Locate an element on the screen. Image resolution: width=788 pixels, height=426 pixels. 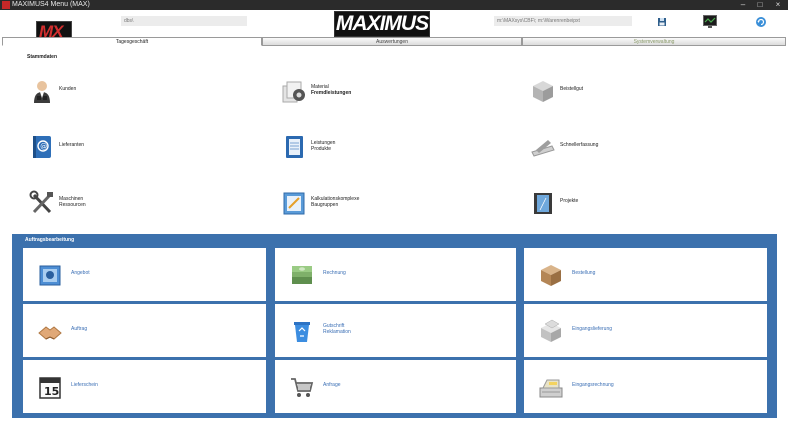
handshake-icon is located at coordinates (50, 331).